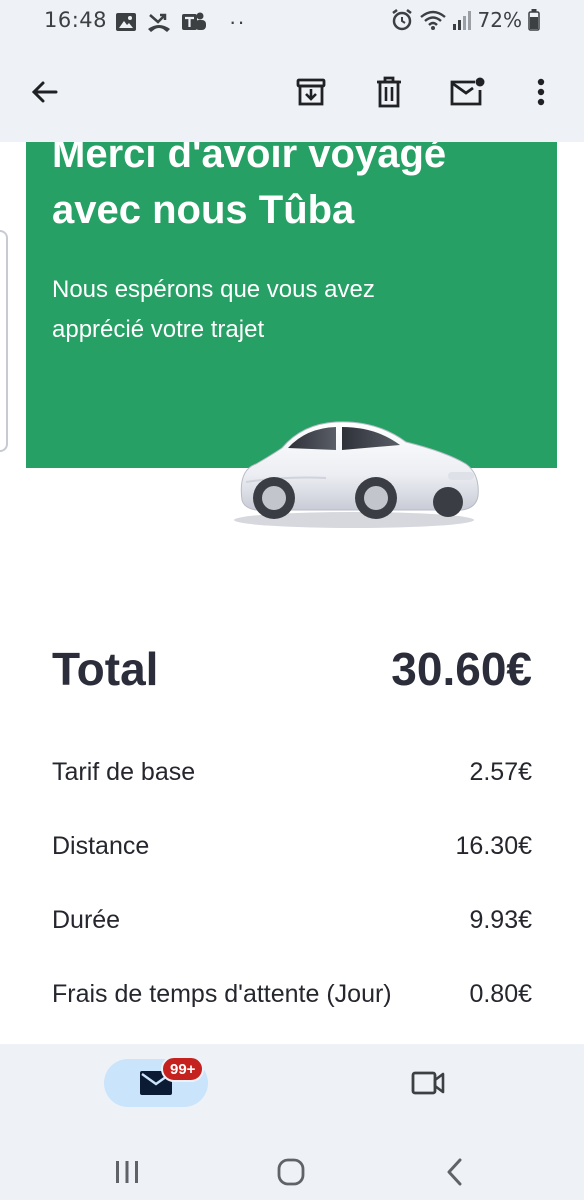 The width and height of the screenshot is (584, 1200). I want to click on unread-count-badge: 99+, so click(183, 1069).